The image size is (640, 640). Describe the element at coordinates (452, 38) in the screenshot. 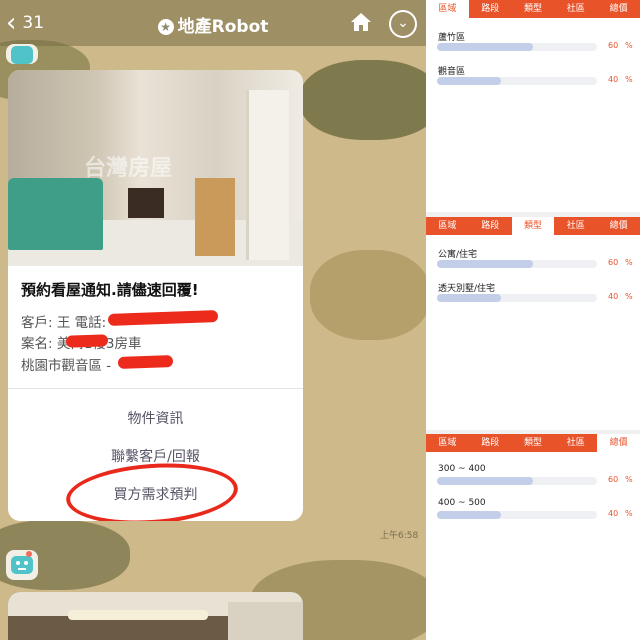

I see `stat-label: 蘆竹區` at that location.